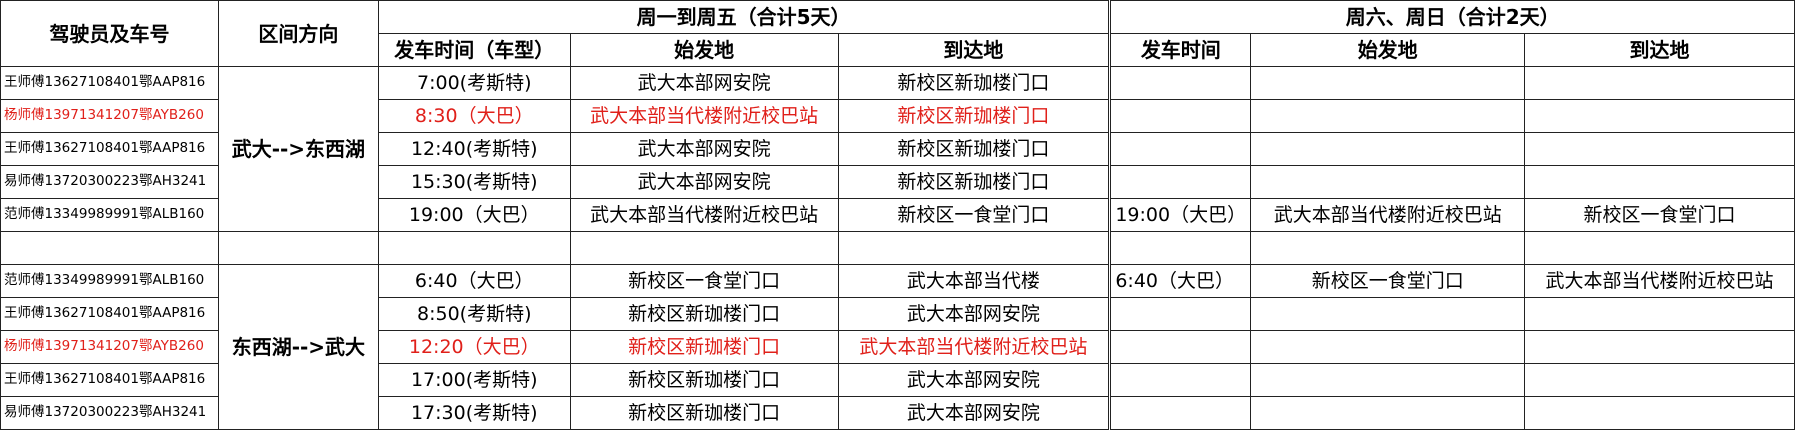  What do you see at coordinates (974, 347) in the screenshot?
I see `destination-cell: 武大本部当代楼附近校巴站` at bounding box center [974, 347].